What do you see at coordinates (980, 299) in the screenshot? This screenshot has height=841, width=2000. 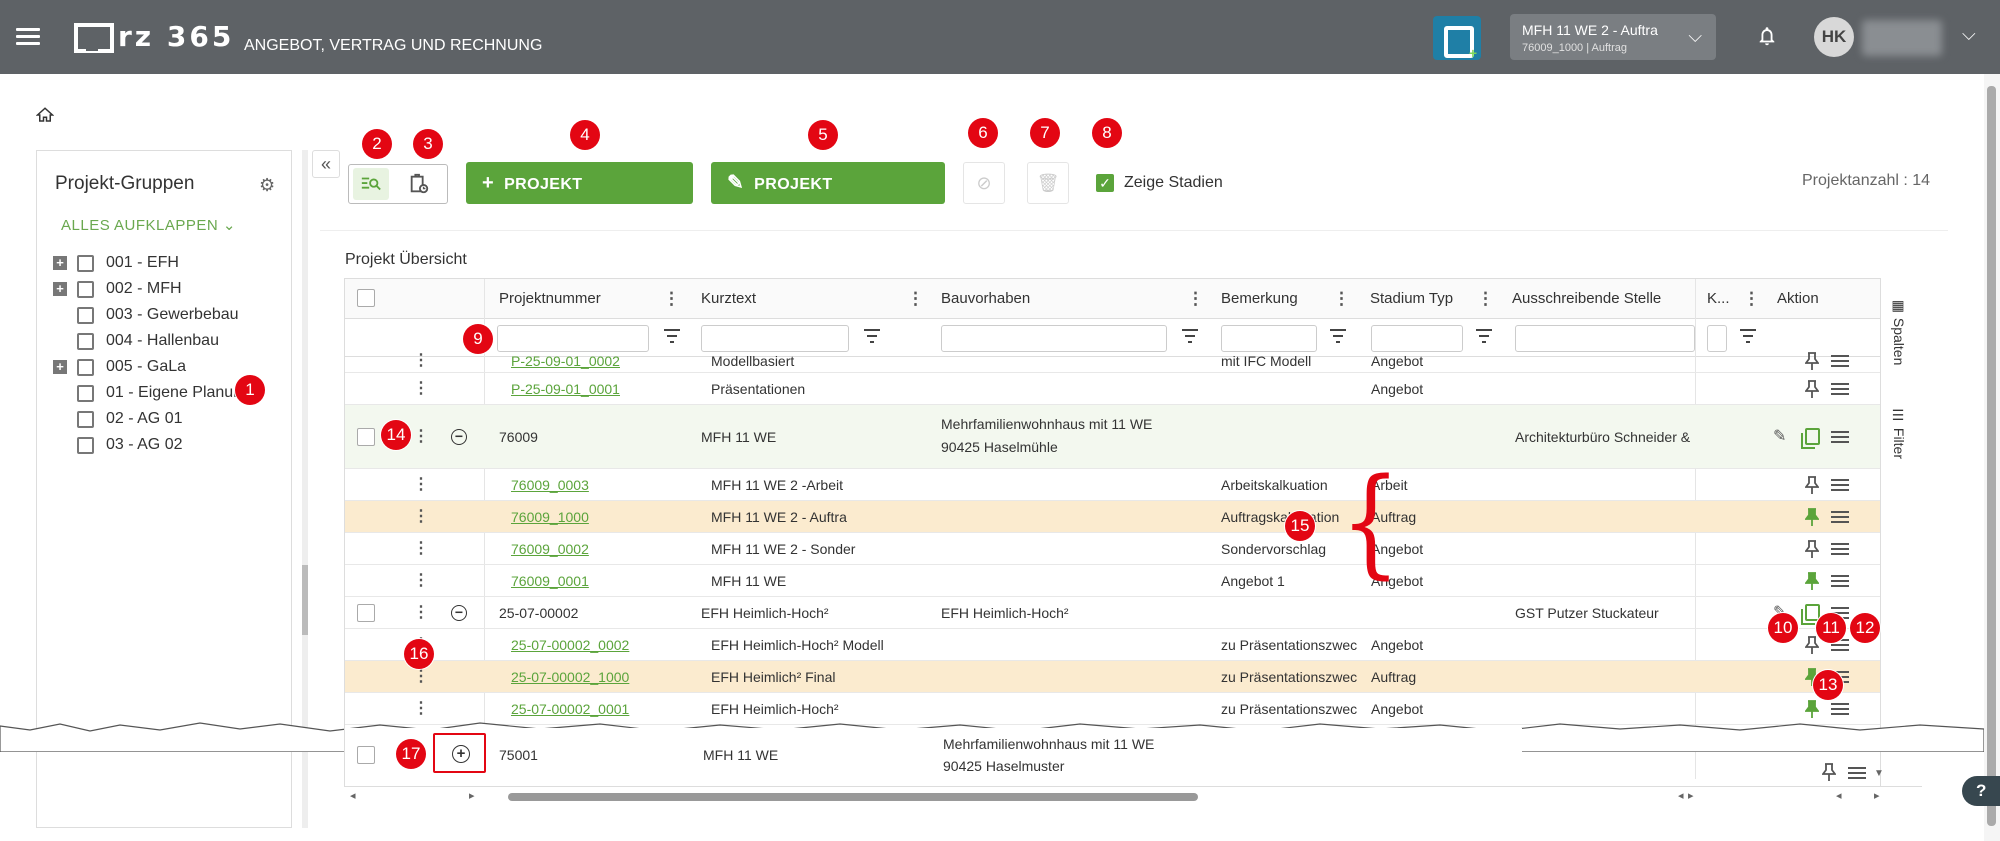 I see `column-header-bauvorhaben: Bauvorhaben` at bounding box center [980, 299].